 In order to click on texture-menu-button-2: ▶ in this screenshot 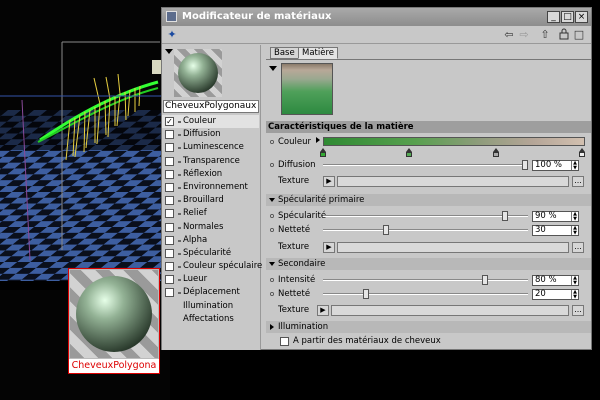, I will do `click(329, 247)`.